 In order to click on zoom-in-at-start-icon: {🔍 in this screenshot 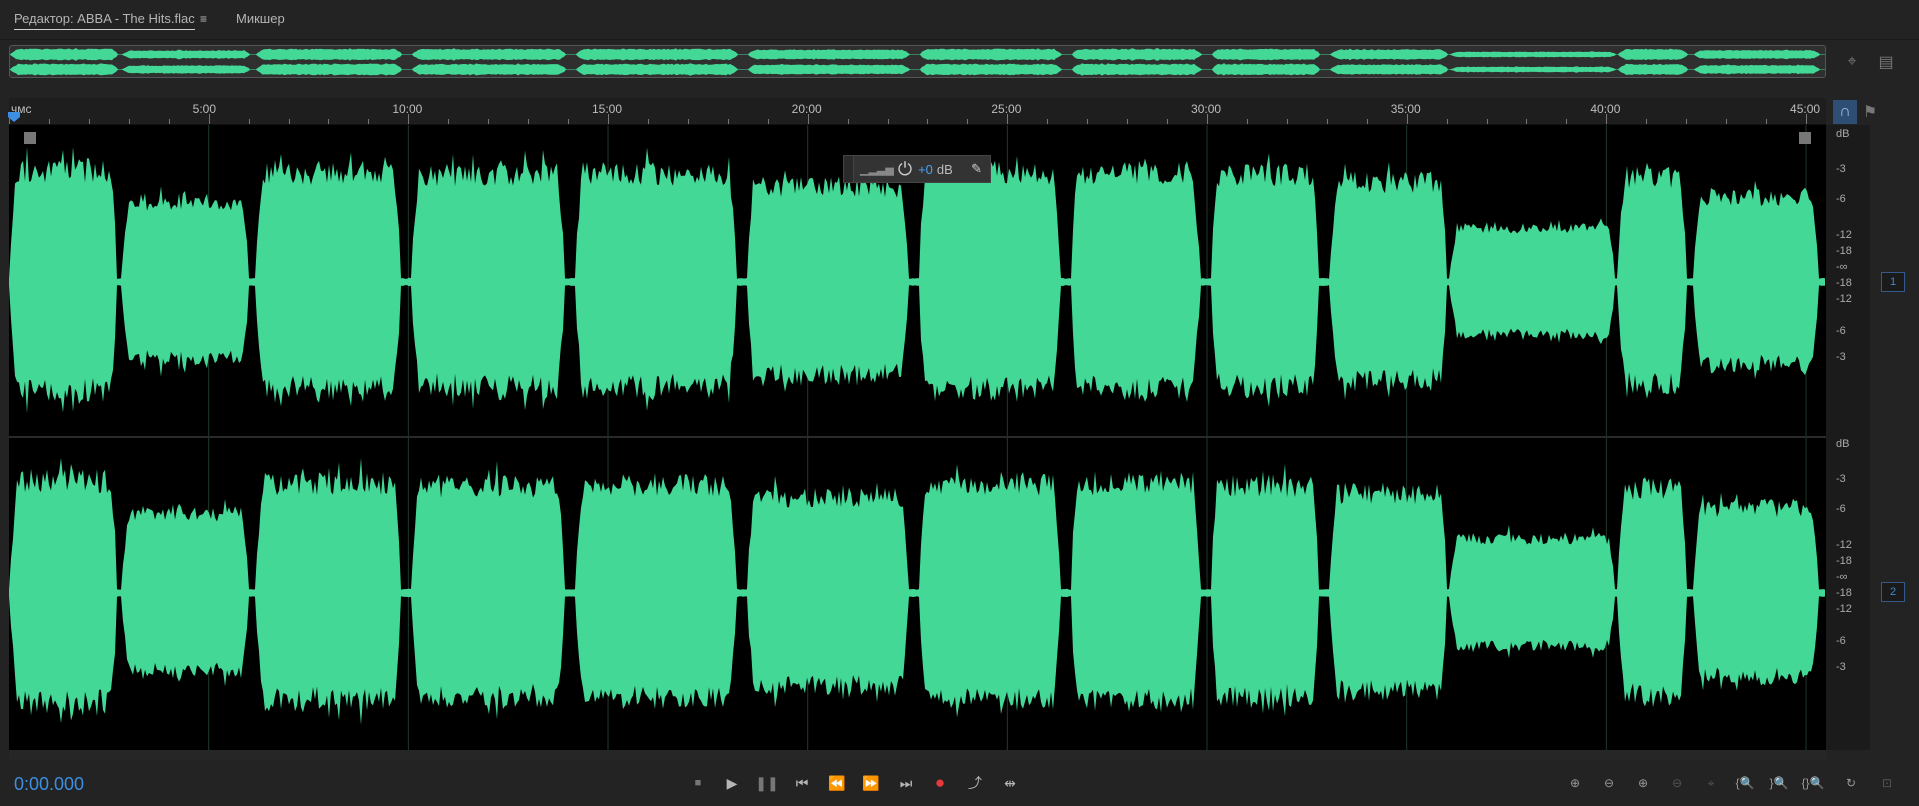, I will do `click(1745, 783)`.